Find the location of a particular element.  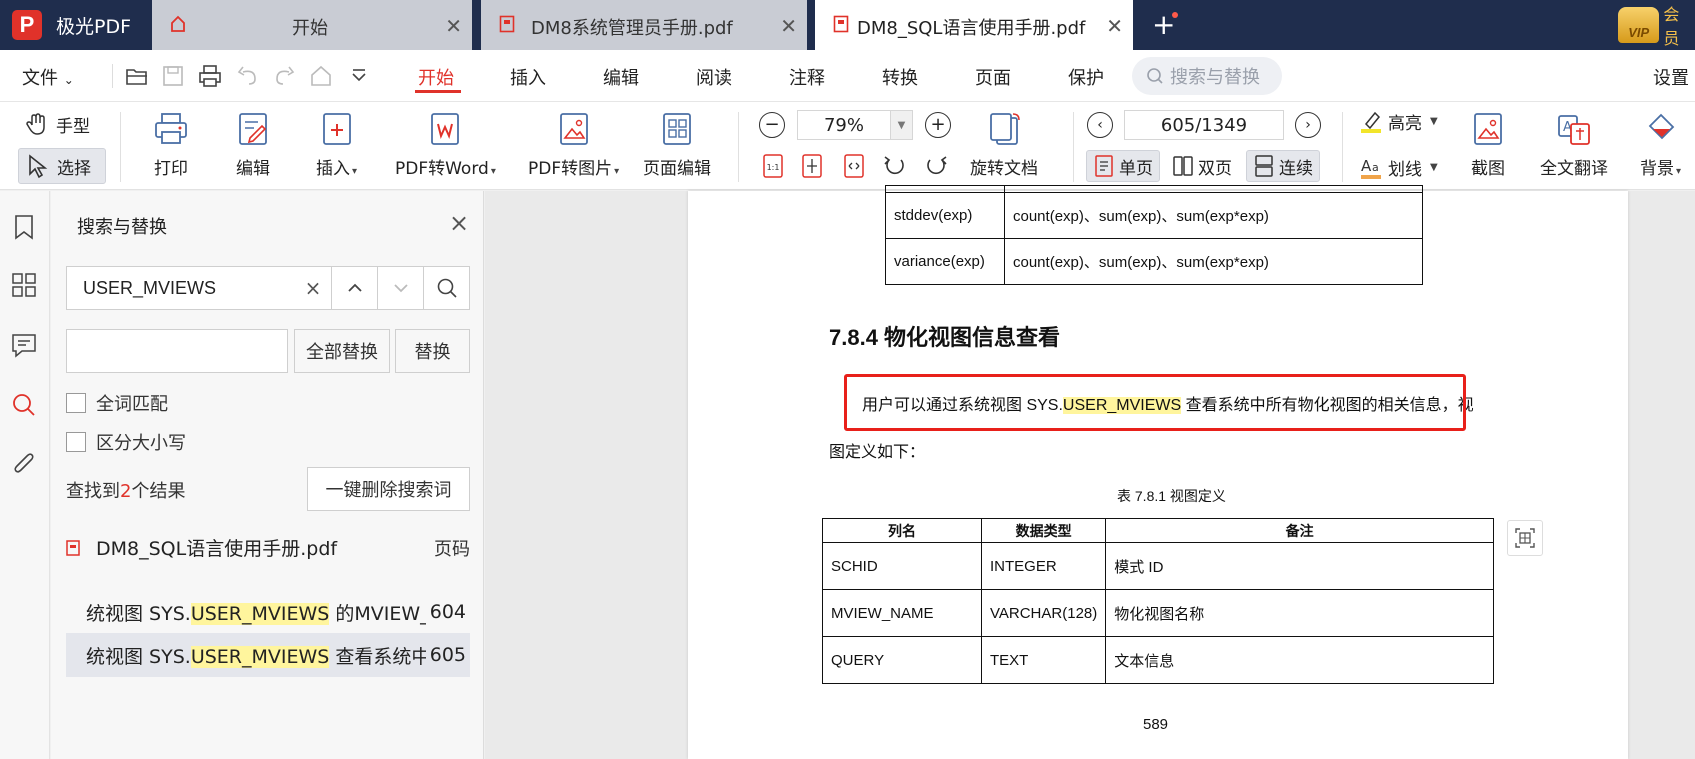

pdf-to-image-button: PDF转图片 ▾ is located at coordinates (573, 144).